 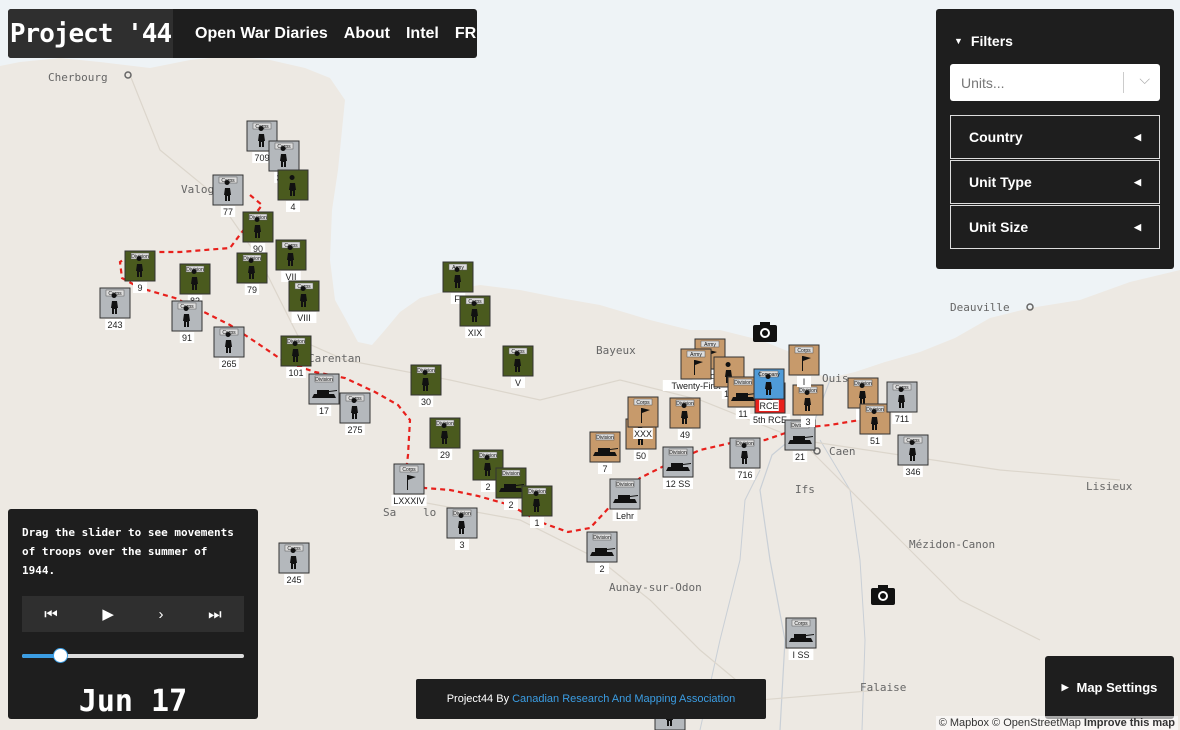 What do you see at coordinates (475, 333) in the screenshot?
I see `unit-label: XIX` at bounding box center [475, 333].